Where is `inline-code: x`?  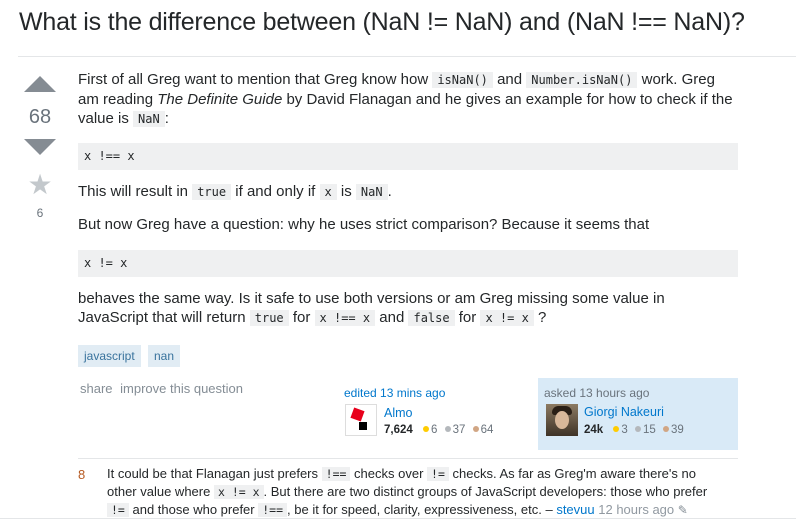
inline-code: x is located at coordinates (328, 192).